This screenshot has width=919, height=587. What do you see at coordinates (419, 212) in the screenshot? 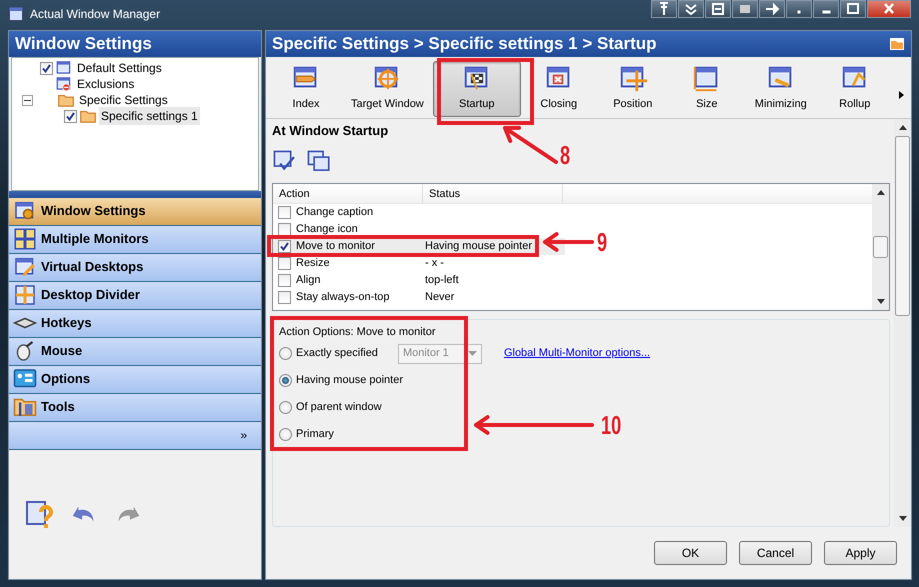
I see `table-row: Change caption` at bounding box center [419, 212].